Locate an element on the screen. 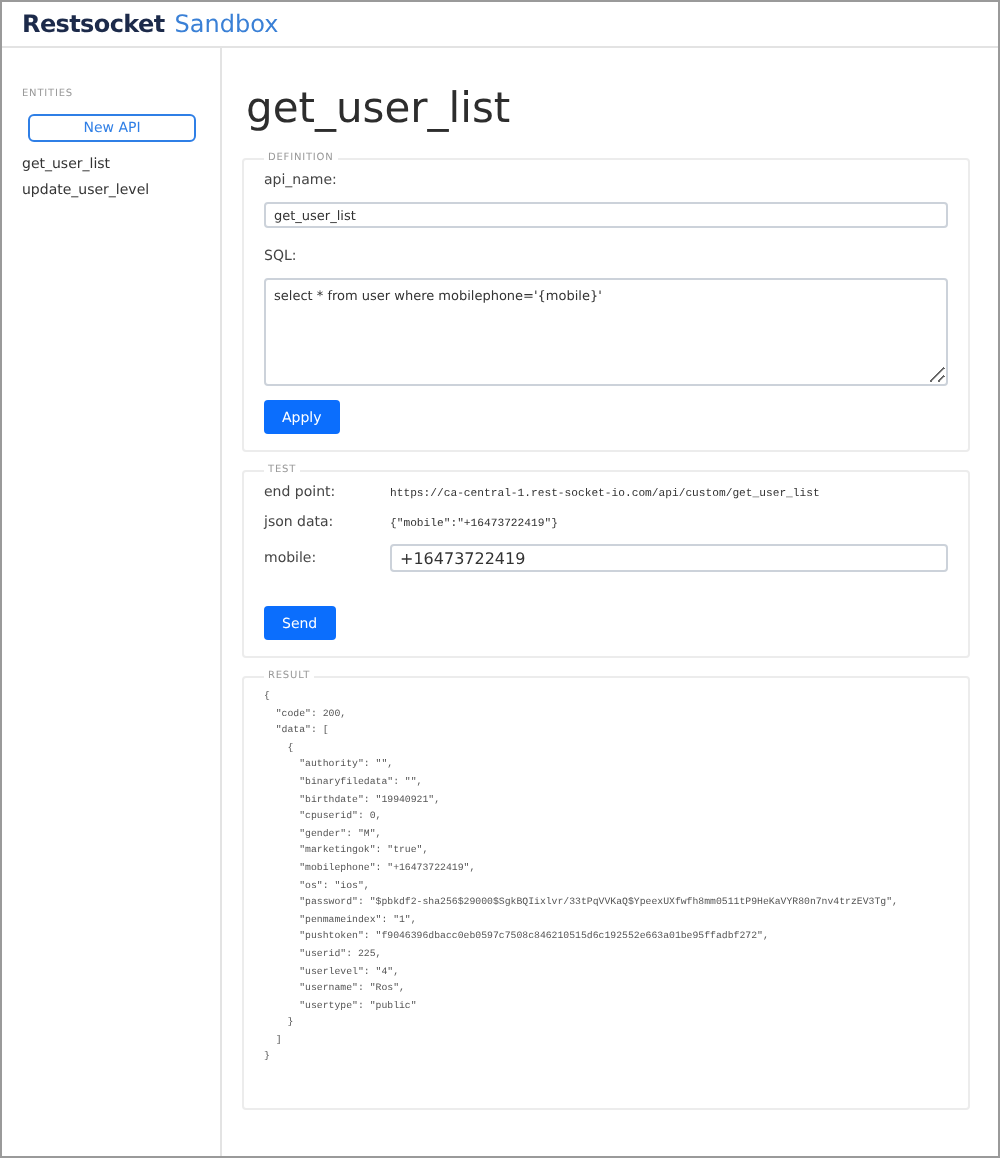 Image resolution: width=1000 pixels, height=1158 pixels. page-title: get_user_list is located at coordinates (379, 108).